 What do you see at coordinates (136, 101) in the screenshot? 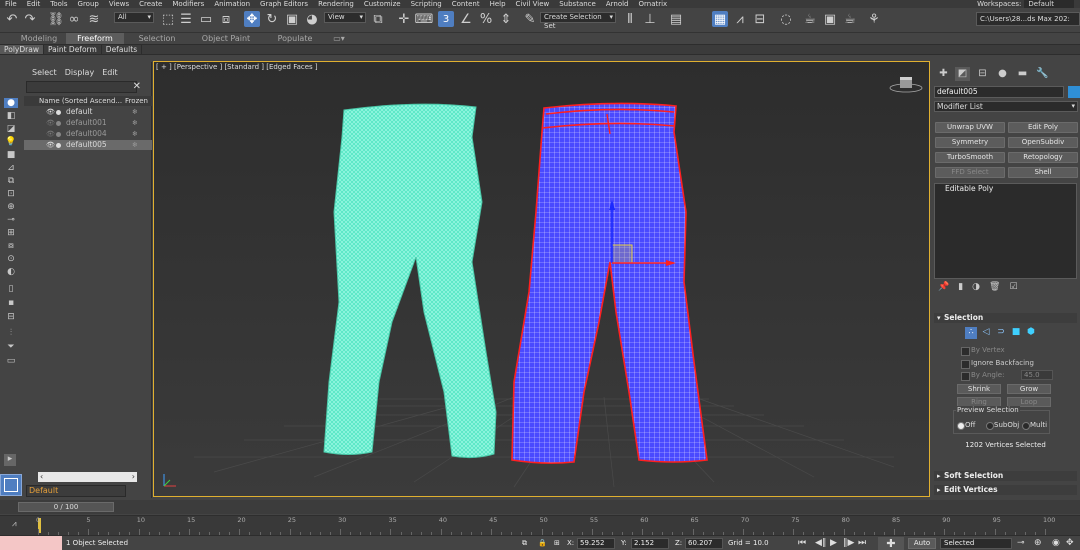
I see `column-frozen-header: Frozen` at bounding box center [136, 101].